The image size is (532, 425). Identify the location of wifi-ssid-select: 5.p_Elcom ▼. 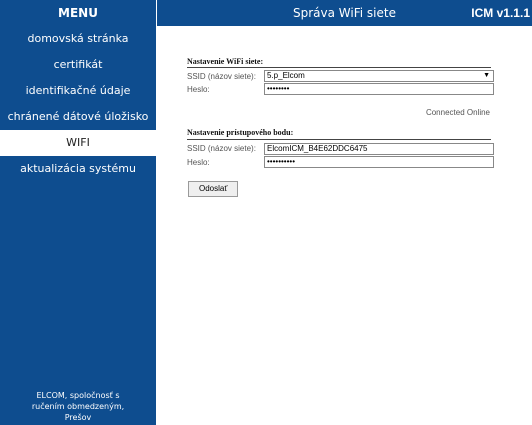
(379, 76).